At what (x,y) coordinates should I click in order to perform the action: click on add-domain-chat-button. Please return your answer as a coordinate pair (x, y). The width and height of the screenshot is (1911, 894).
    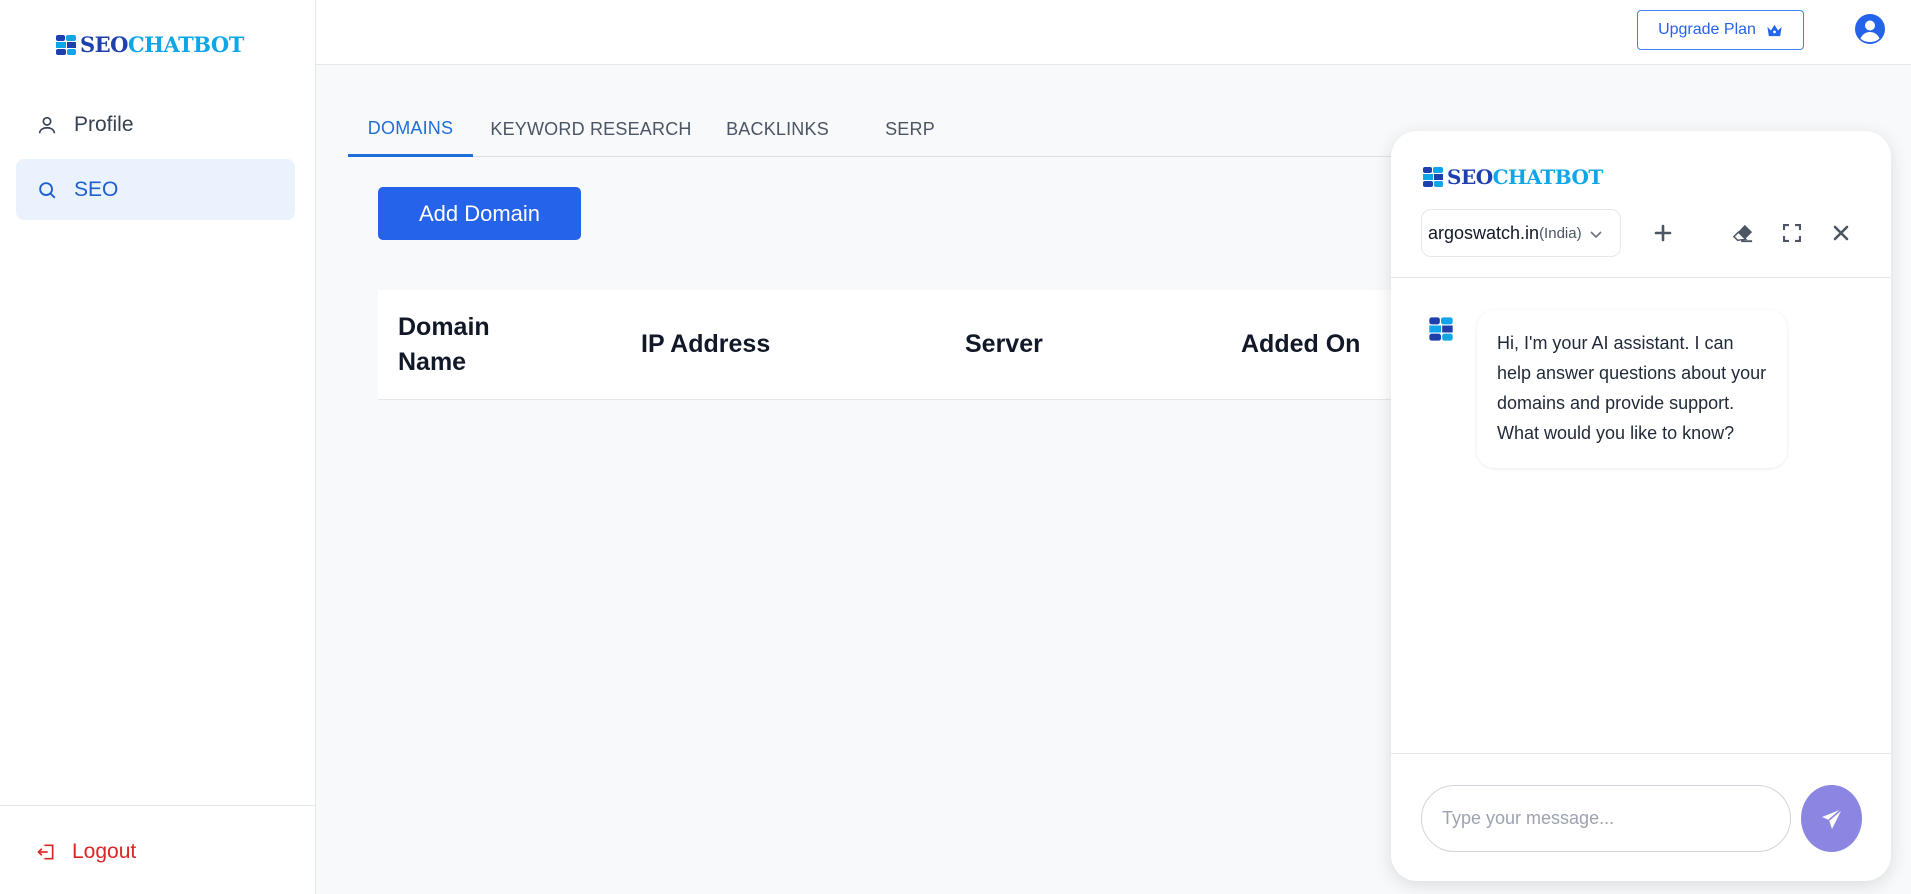
    Looking at the image, I should click on (1663, 233).